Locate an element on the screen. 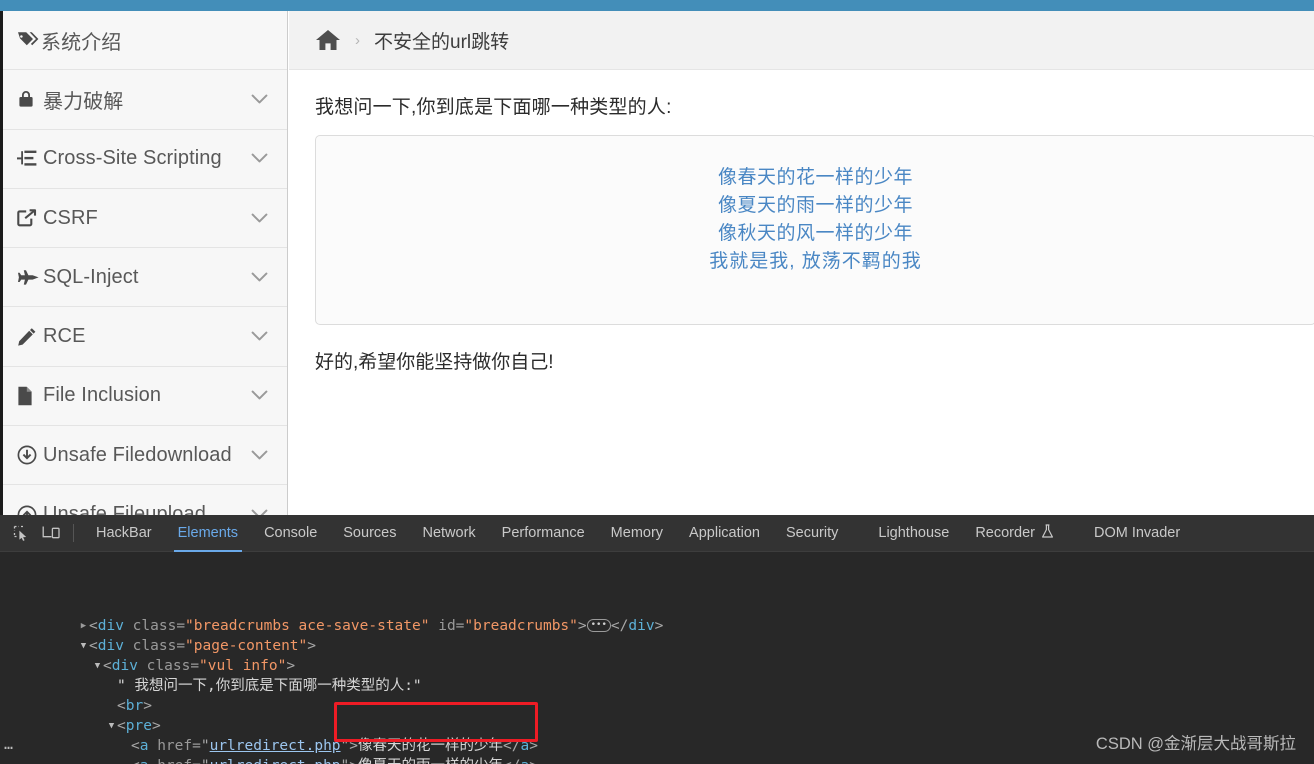  sidebar-item-label: SQL-Inject is located at coordinates (91, 276).